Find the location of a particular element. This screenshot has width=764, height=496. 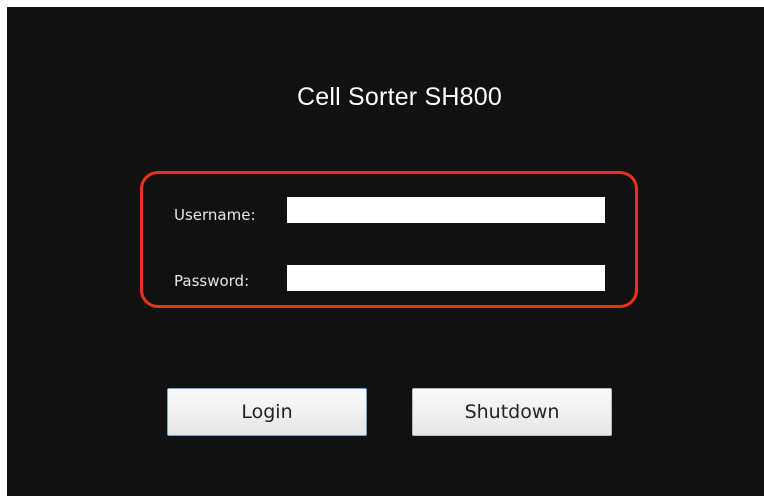

app-title: Cell Sorter SH800 is located at coordinates (399, 97).